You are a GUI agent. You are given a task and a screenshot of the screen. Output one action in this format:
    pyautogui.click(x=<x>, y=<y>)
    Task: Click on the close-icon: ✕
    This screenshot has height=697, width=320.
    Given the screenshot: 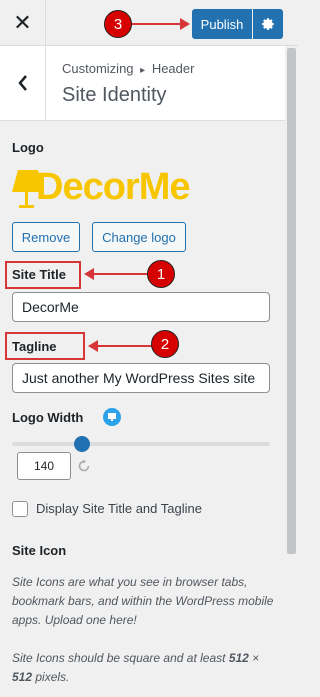 What is the action you would take?
    pyautogui.click(x=22, y=22)
    